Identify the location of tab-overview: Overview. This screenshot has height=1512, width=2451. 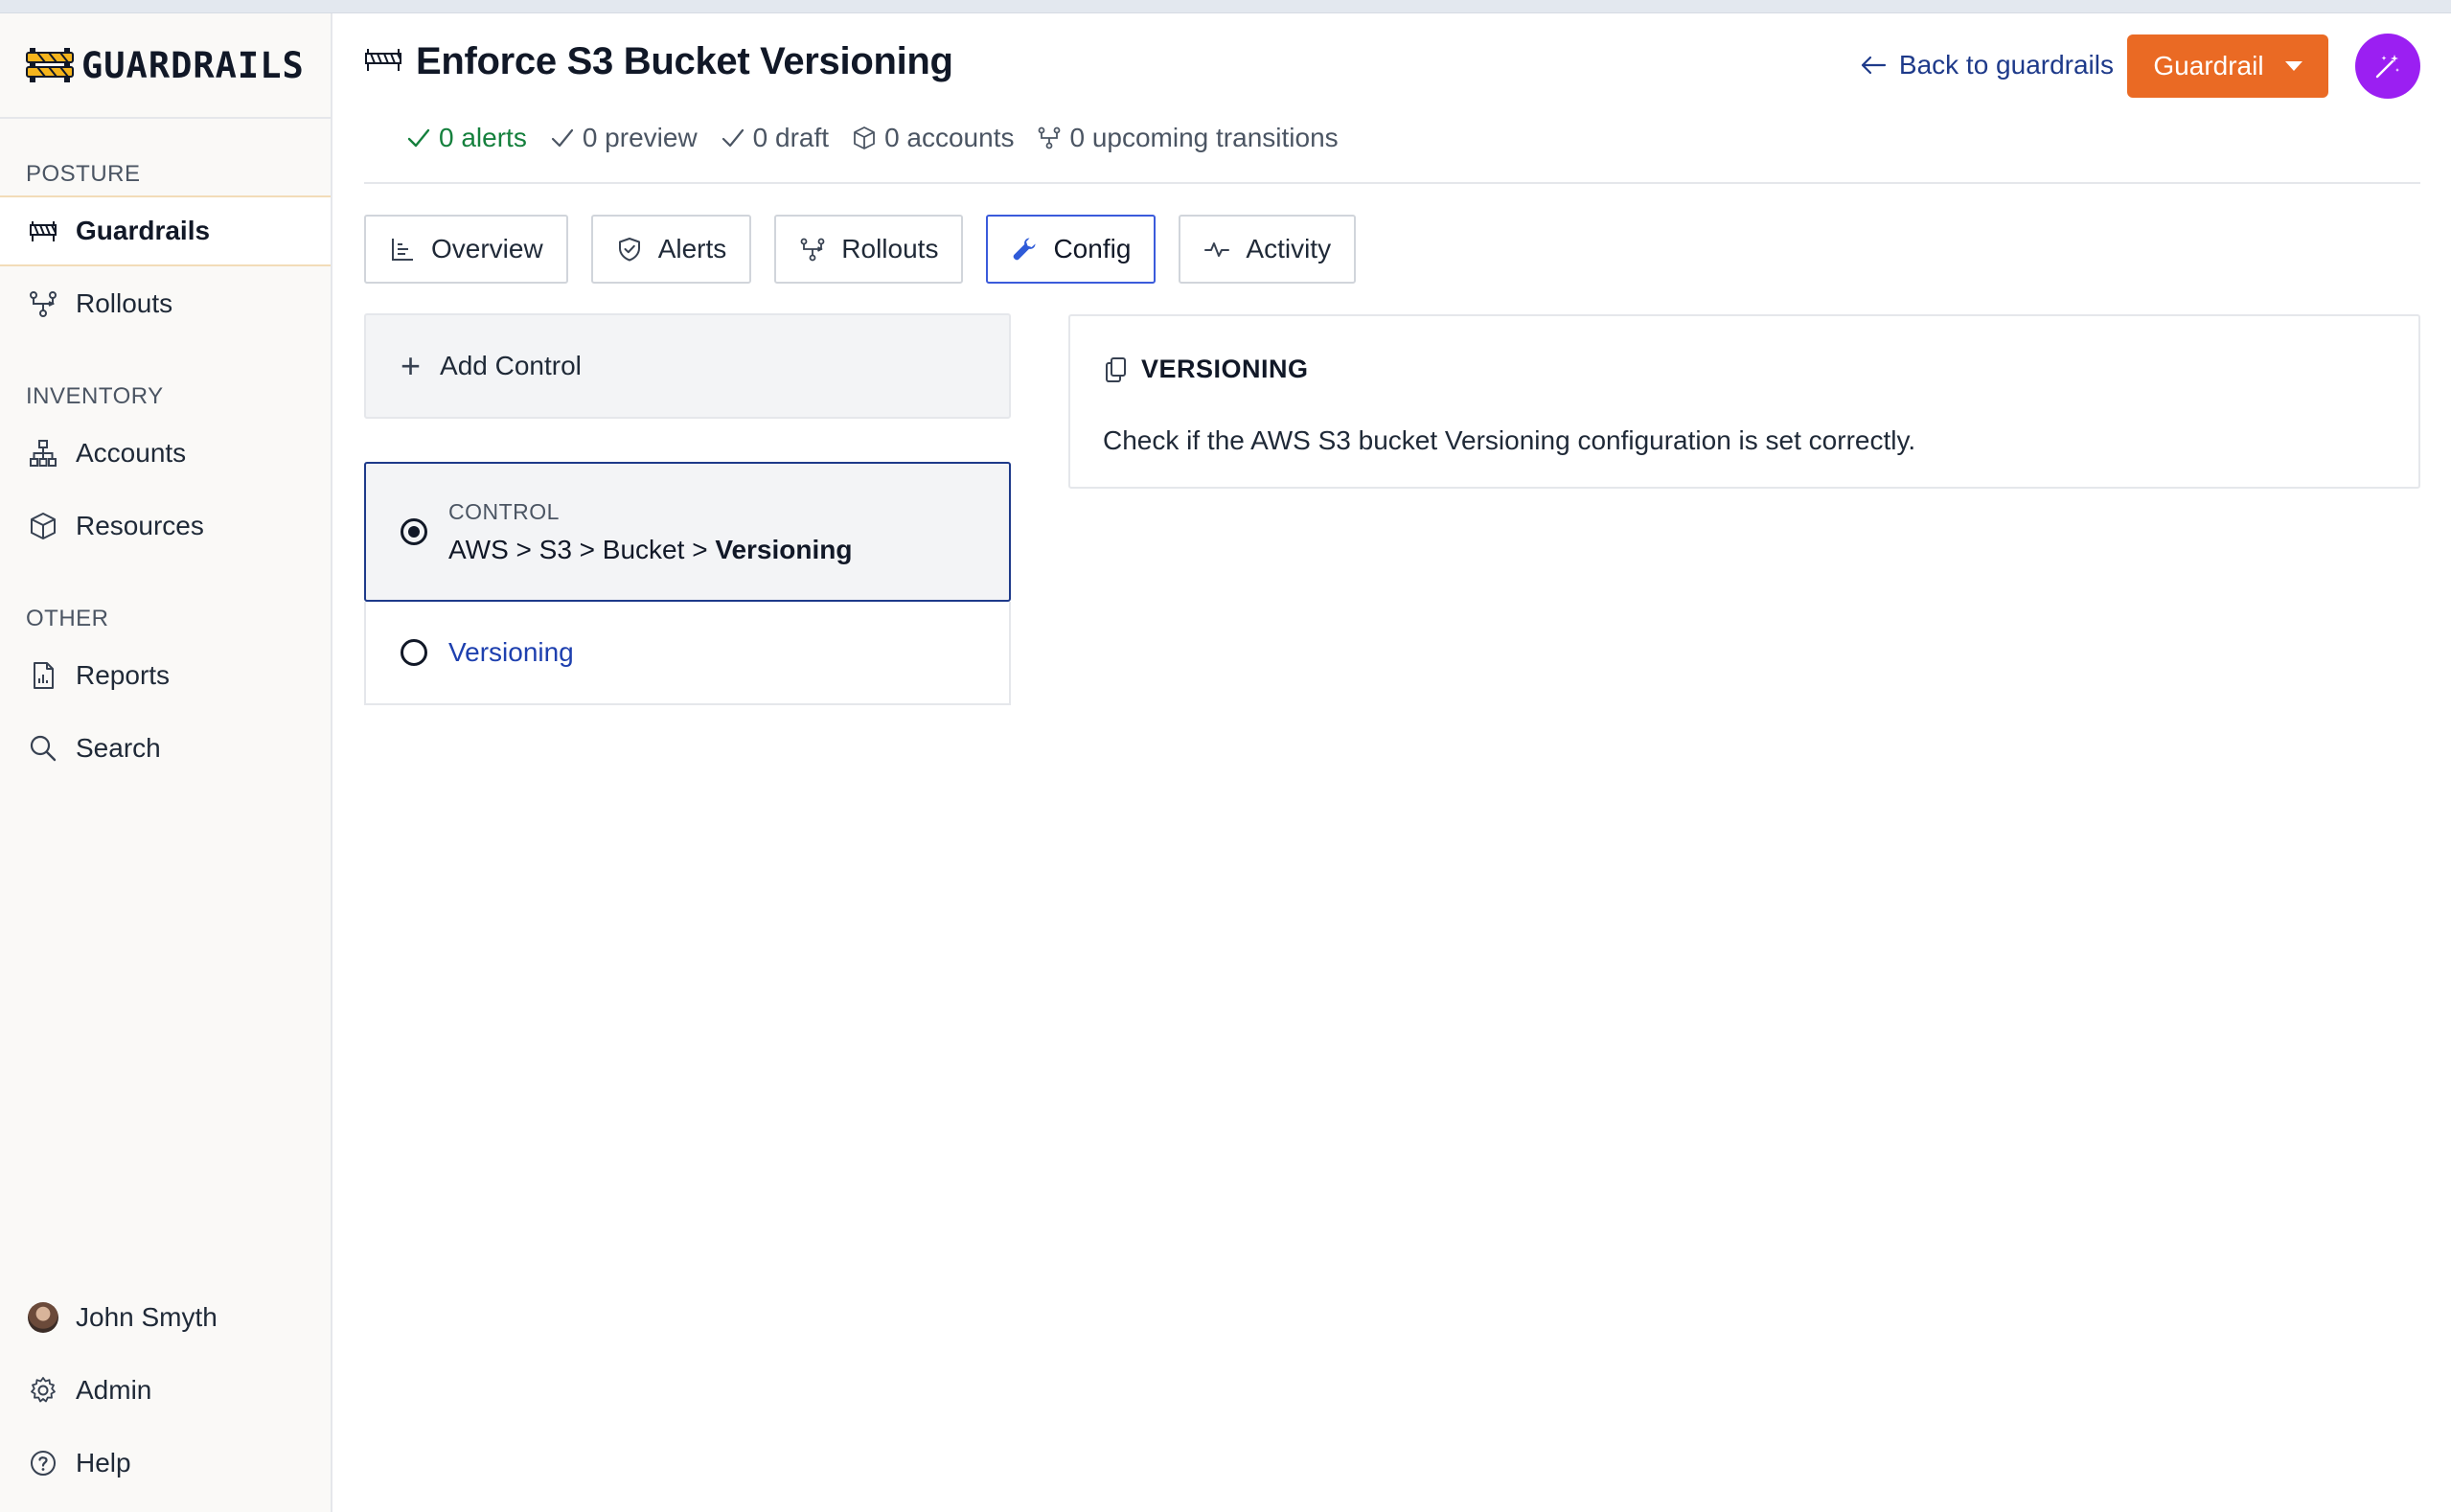
(466, 249).